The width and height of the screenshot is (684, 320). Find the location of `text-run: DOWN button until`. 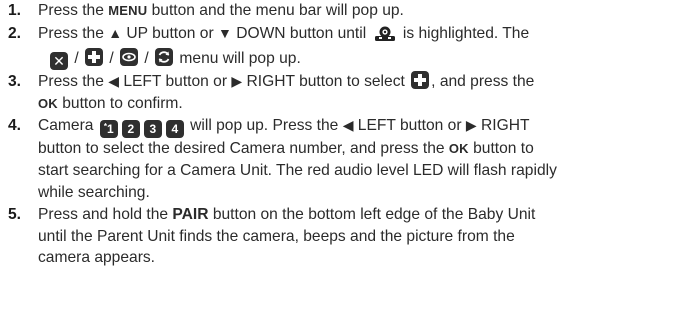

text-run: DOWN button until is located at coordinates (301, 33).